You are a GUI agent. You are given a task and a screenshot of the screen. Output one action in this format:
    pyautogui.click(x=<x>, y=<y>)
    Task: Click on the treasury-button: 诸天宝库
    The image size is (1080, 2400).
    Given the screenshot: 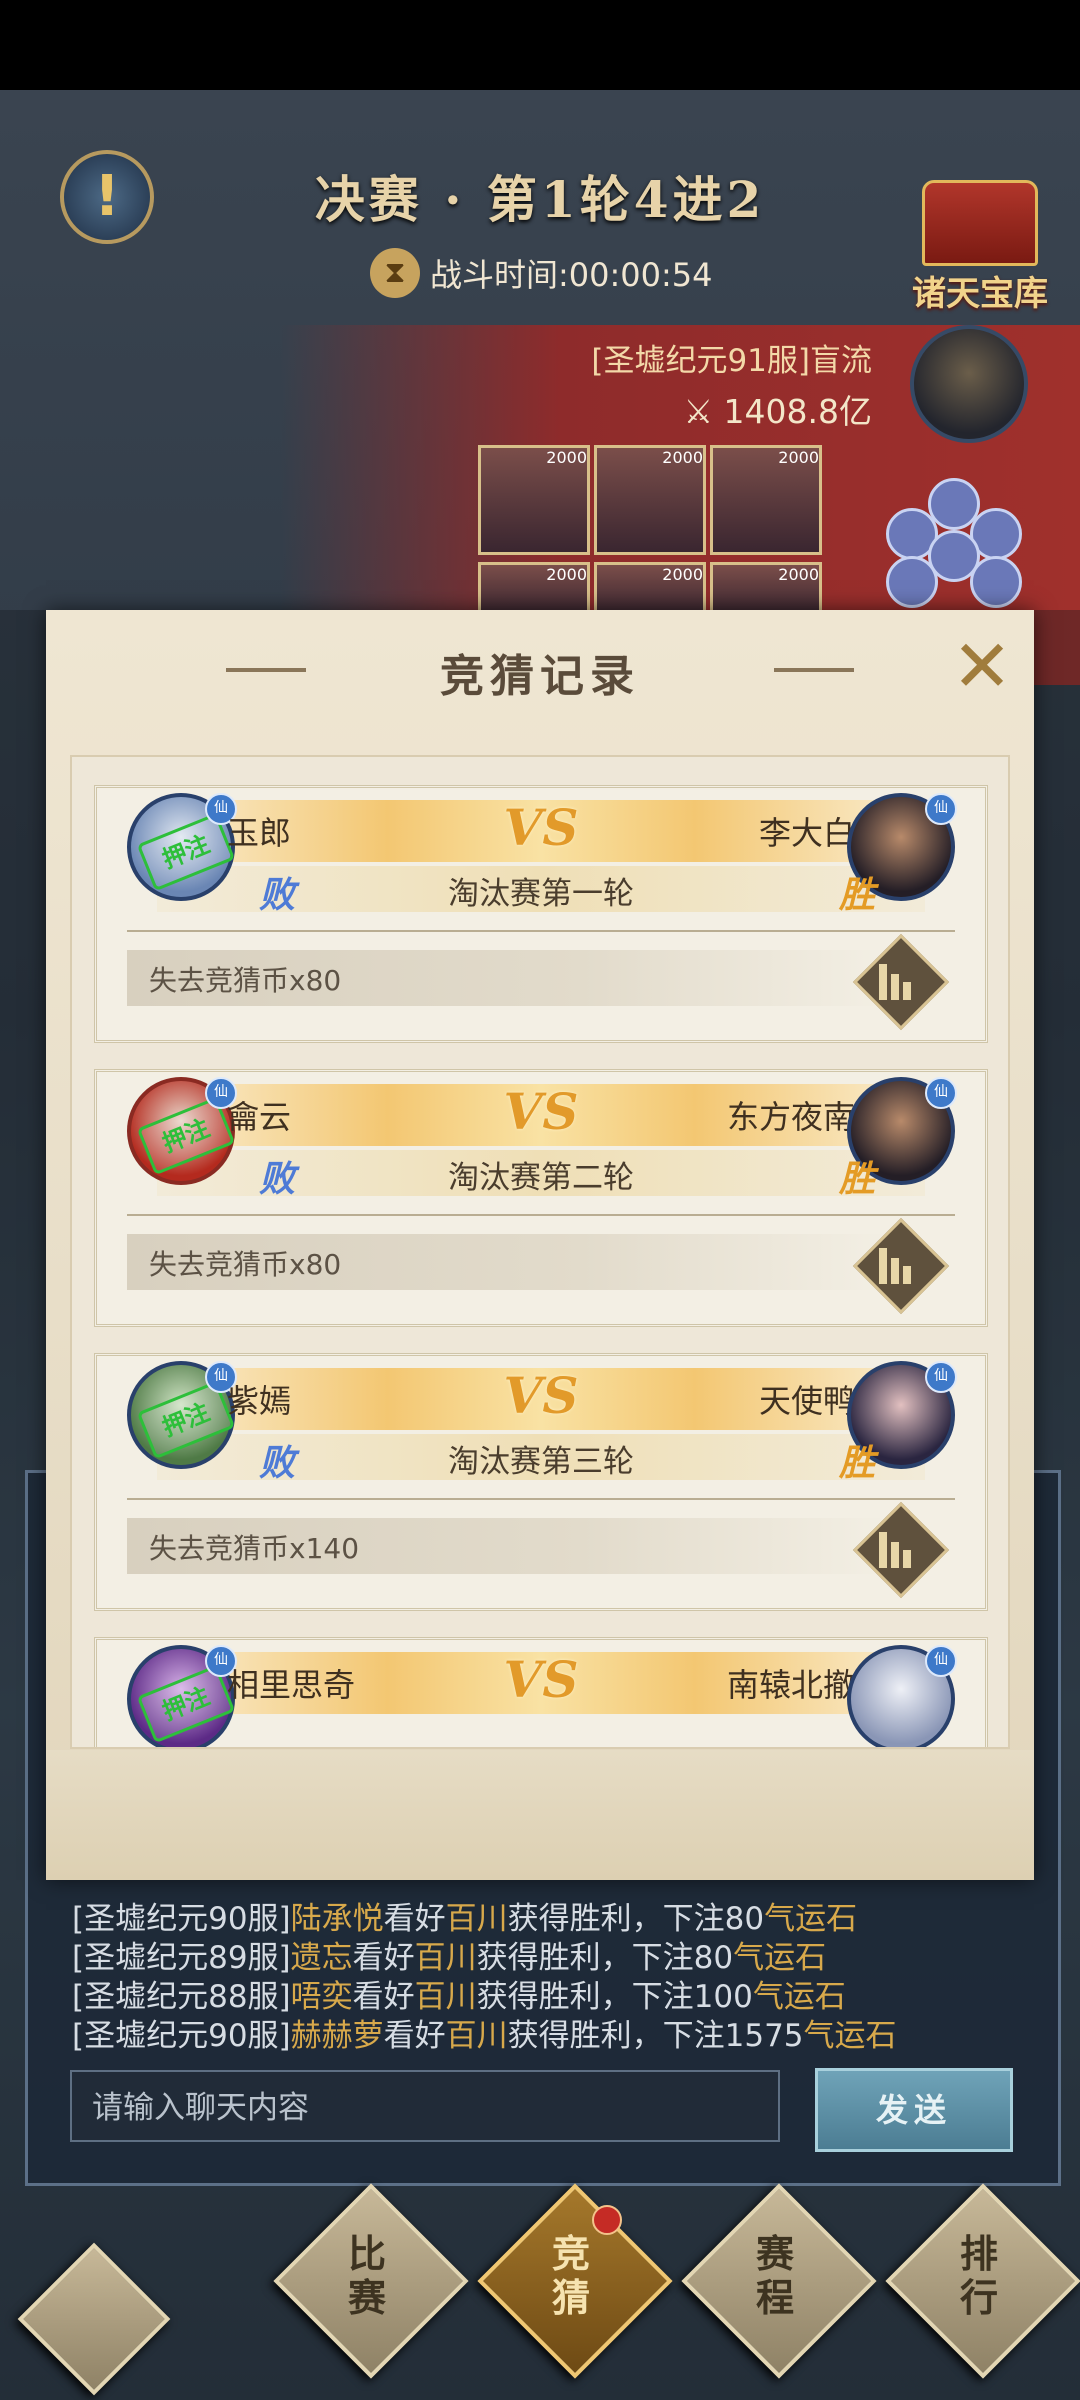 What is the action you would take?
    pyautogui.click(x=980, y=247)
    